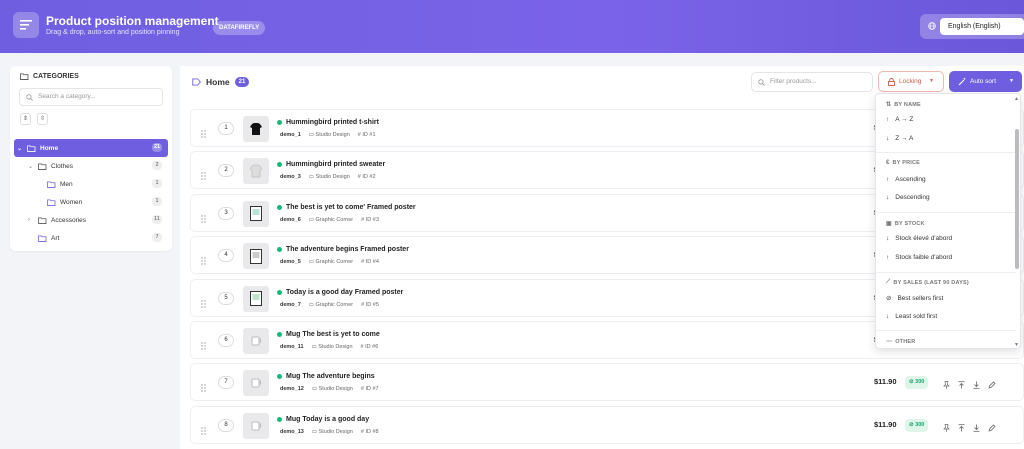 The image size is (1024, 449). I want to click on scrollbar-thumb, so click(1017, 199).